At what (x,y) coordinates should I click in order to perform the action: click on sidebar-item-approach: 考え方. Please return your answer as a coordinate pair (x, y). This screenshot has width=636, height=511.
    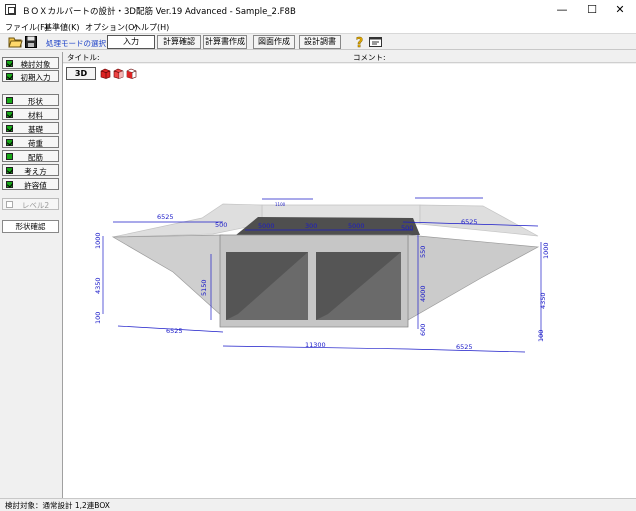
    Looking at the image, I should click on (30, 170).